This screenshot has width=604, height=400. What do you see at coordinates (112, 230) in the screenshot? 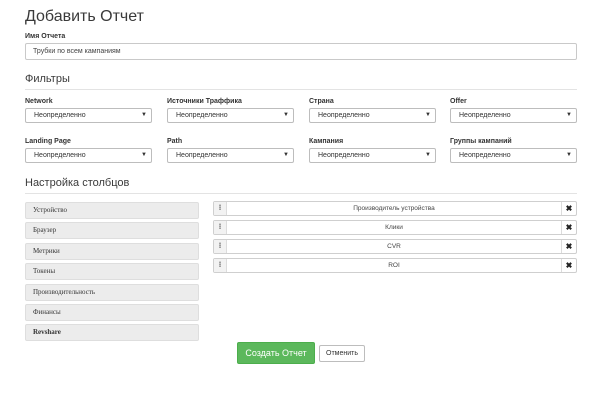
I see `column-group-browser: Браузер` at bounding box center [112, 230].